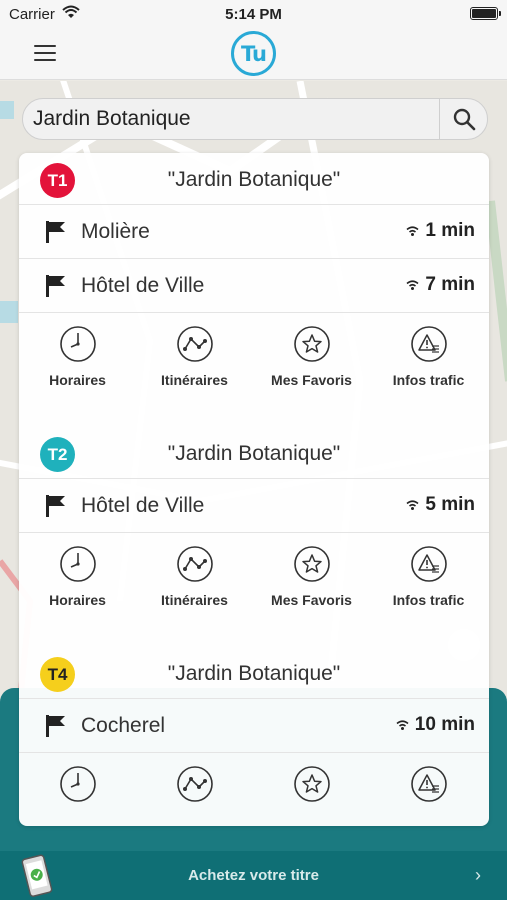 The height and width of the screenshot is (900, 507). I want to click on eta: 7 min, so click(440, 285).